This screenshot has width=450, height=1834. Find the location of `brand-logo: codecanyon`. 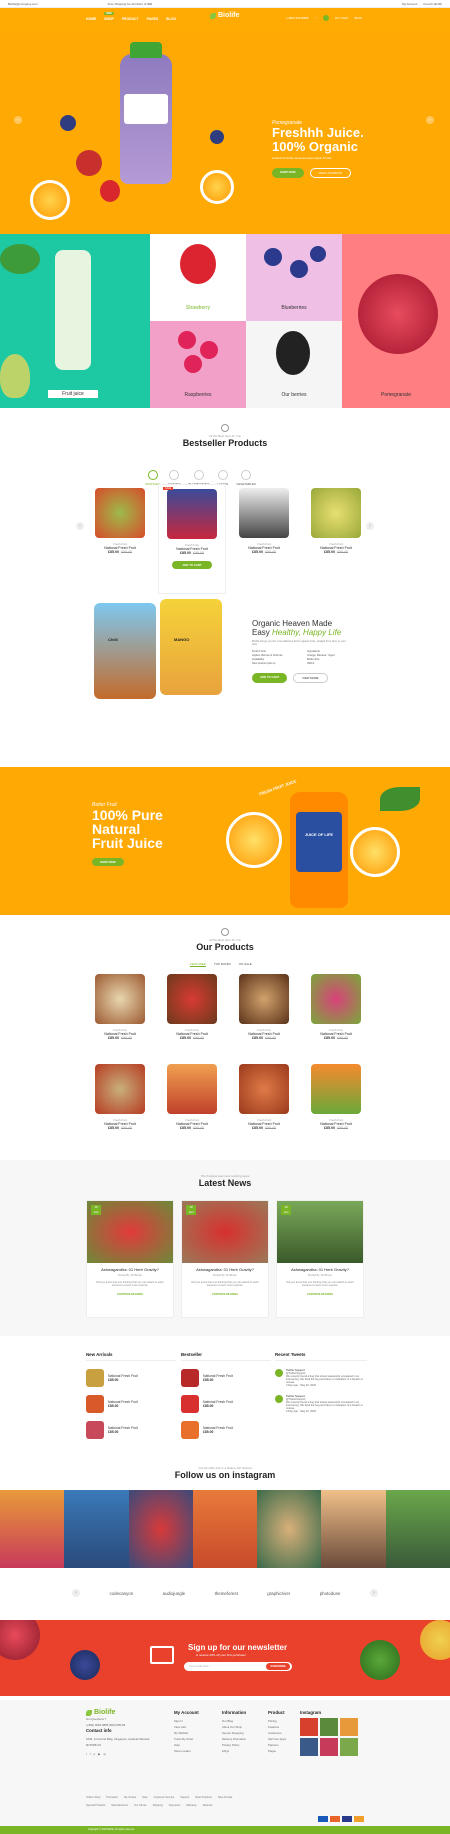

brand-logo: codecanyon is located at coordinates (121, 1593).